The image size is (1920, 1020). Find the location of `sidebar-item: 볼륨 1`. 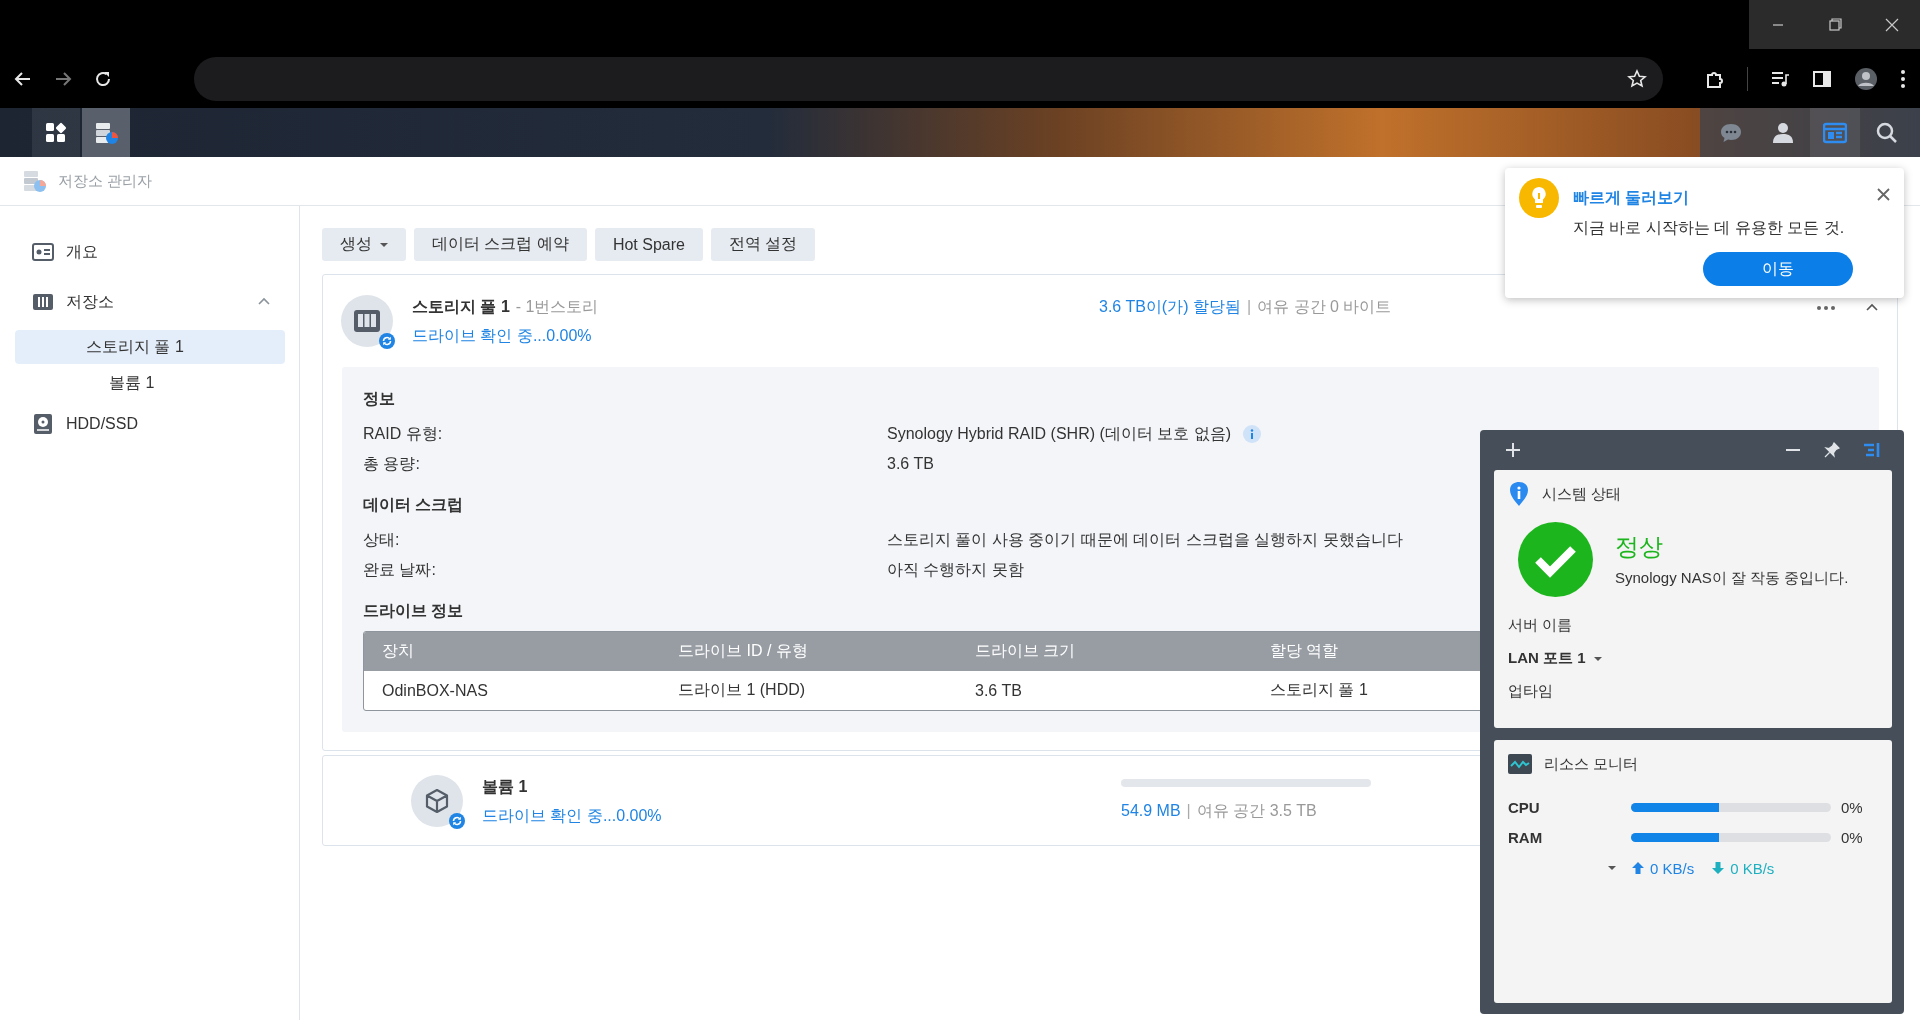

sidebar-item: 볼륨 1 is located at coordinates (150, 383).